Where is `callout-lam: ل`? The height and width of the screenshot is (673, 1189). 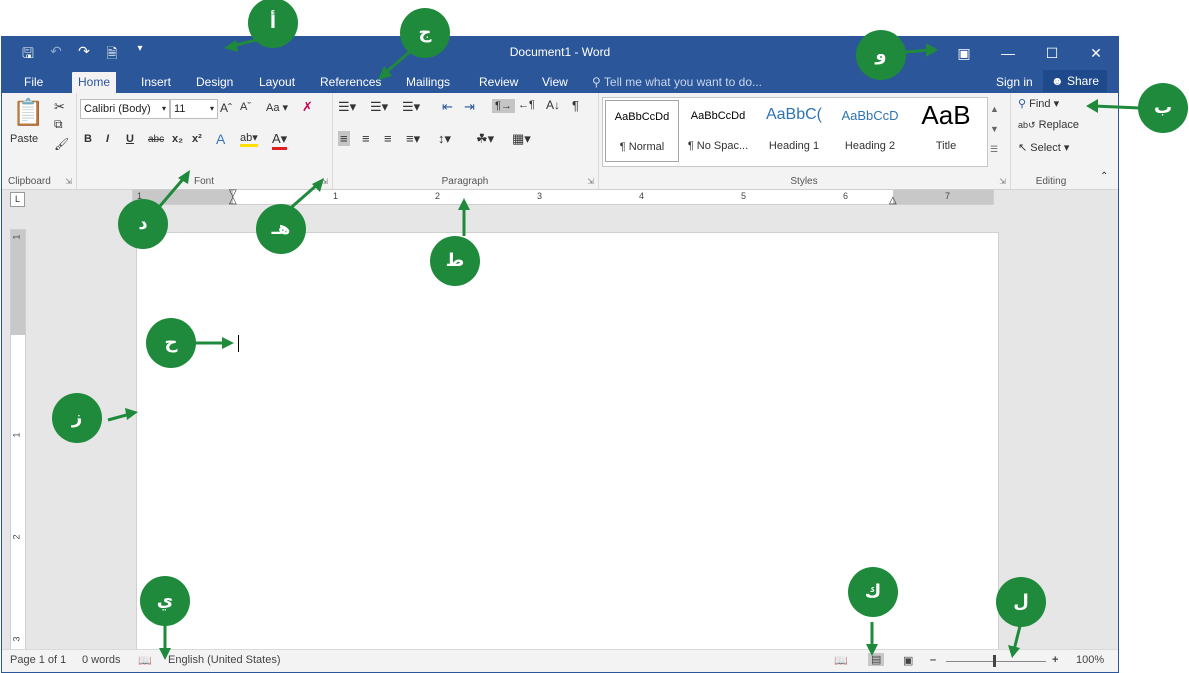
callout-lam: ل is located at coordinates (1021, 602).